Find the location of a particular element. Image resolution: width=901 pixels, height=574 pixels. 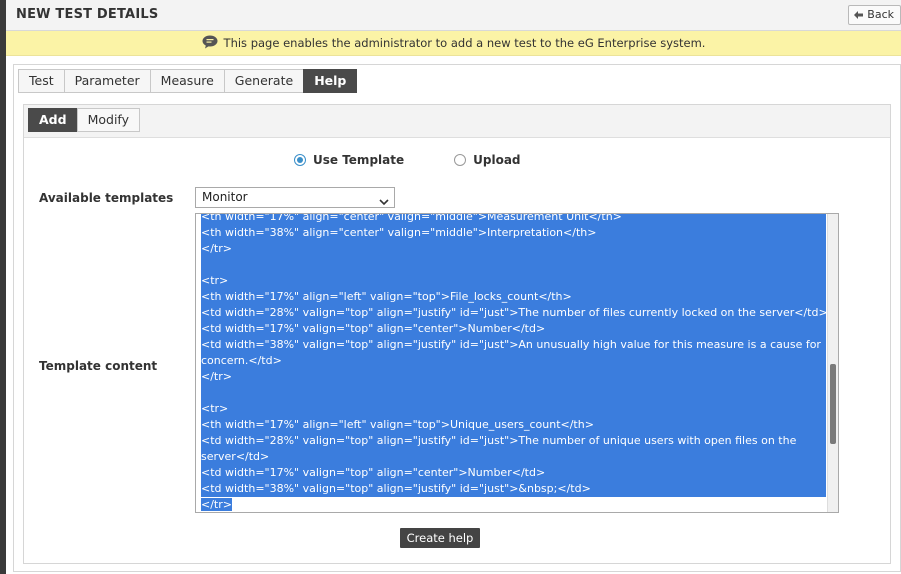

subtab-modify: Modify is located at coordinates (108, 120).